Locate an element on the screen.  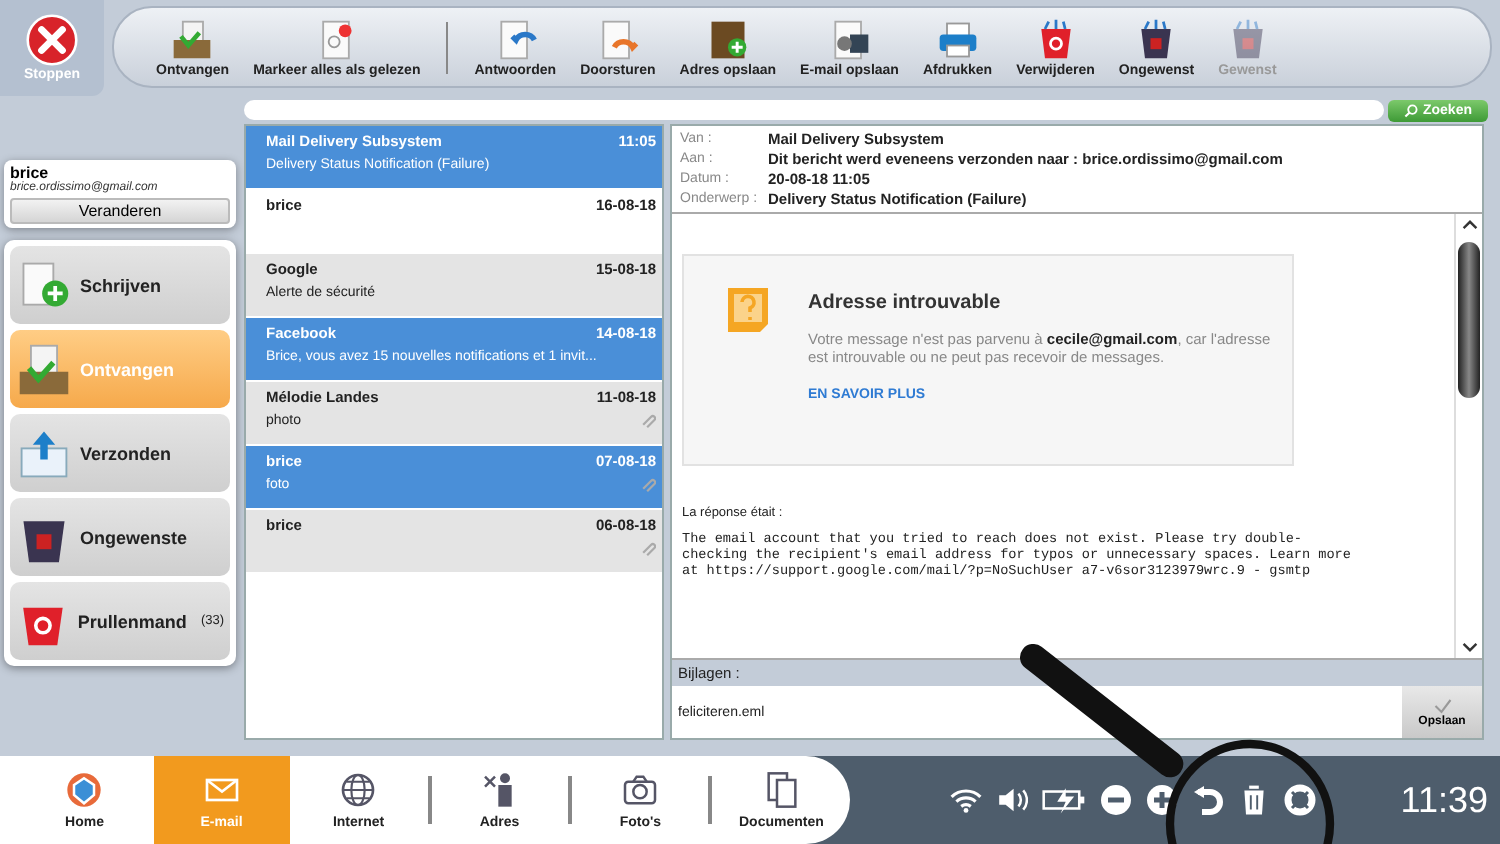
globe-icon is located at coordinates (358, 790).